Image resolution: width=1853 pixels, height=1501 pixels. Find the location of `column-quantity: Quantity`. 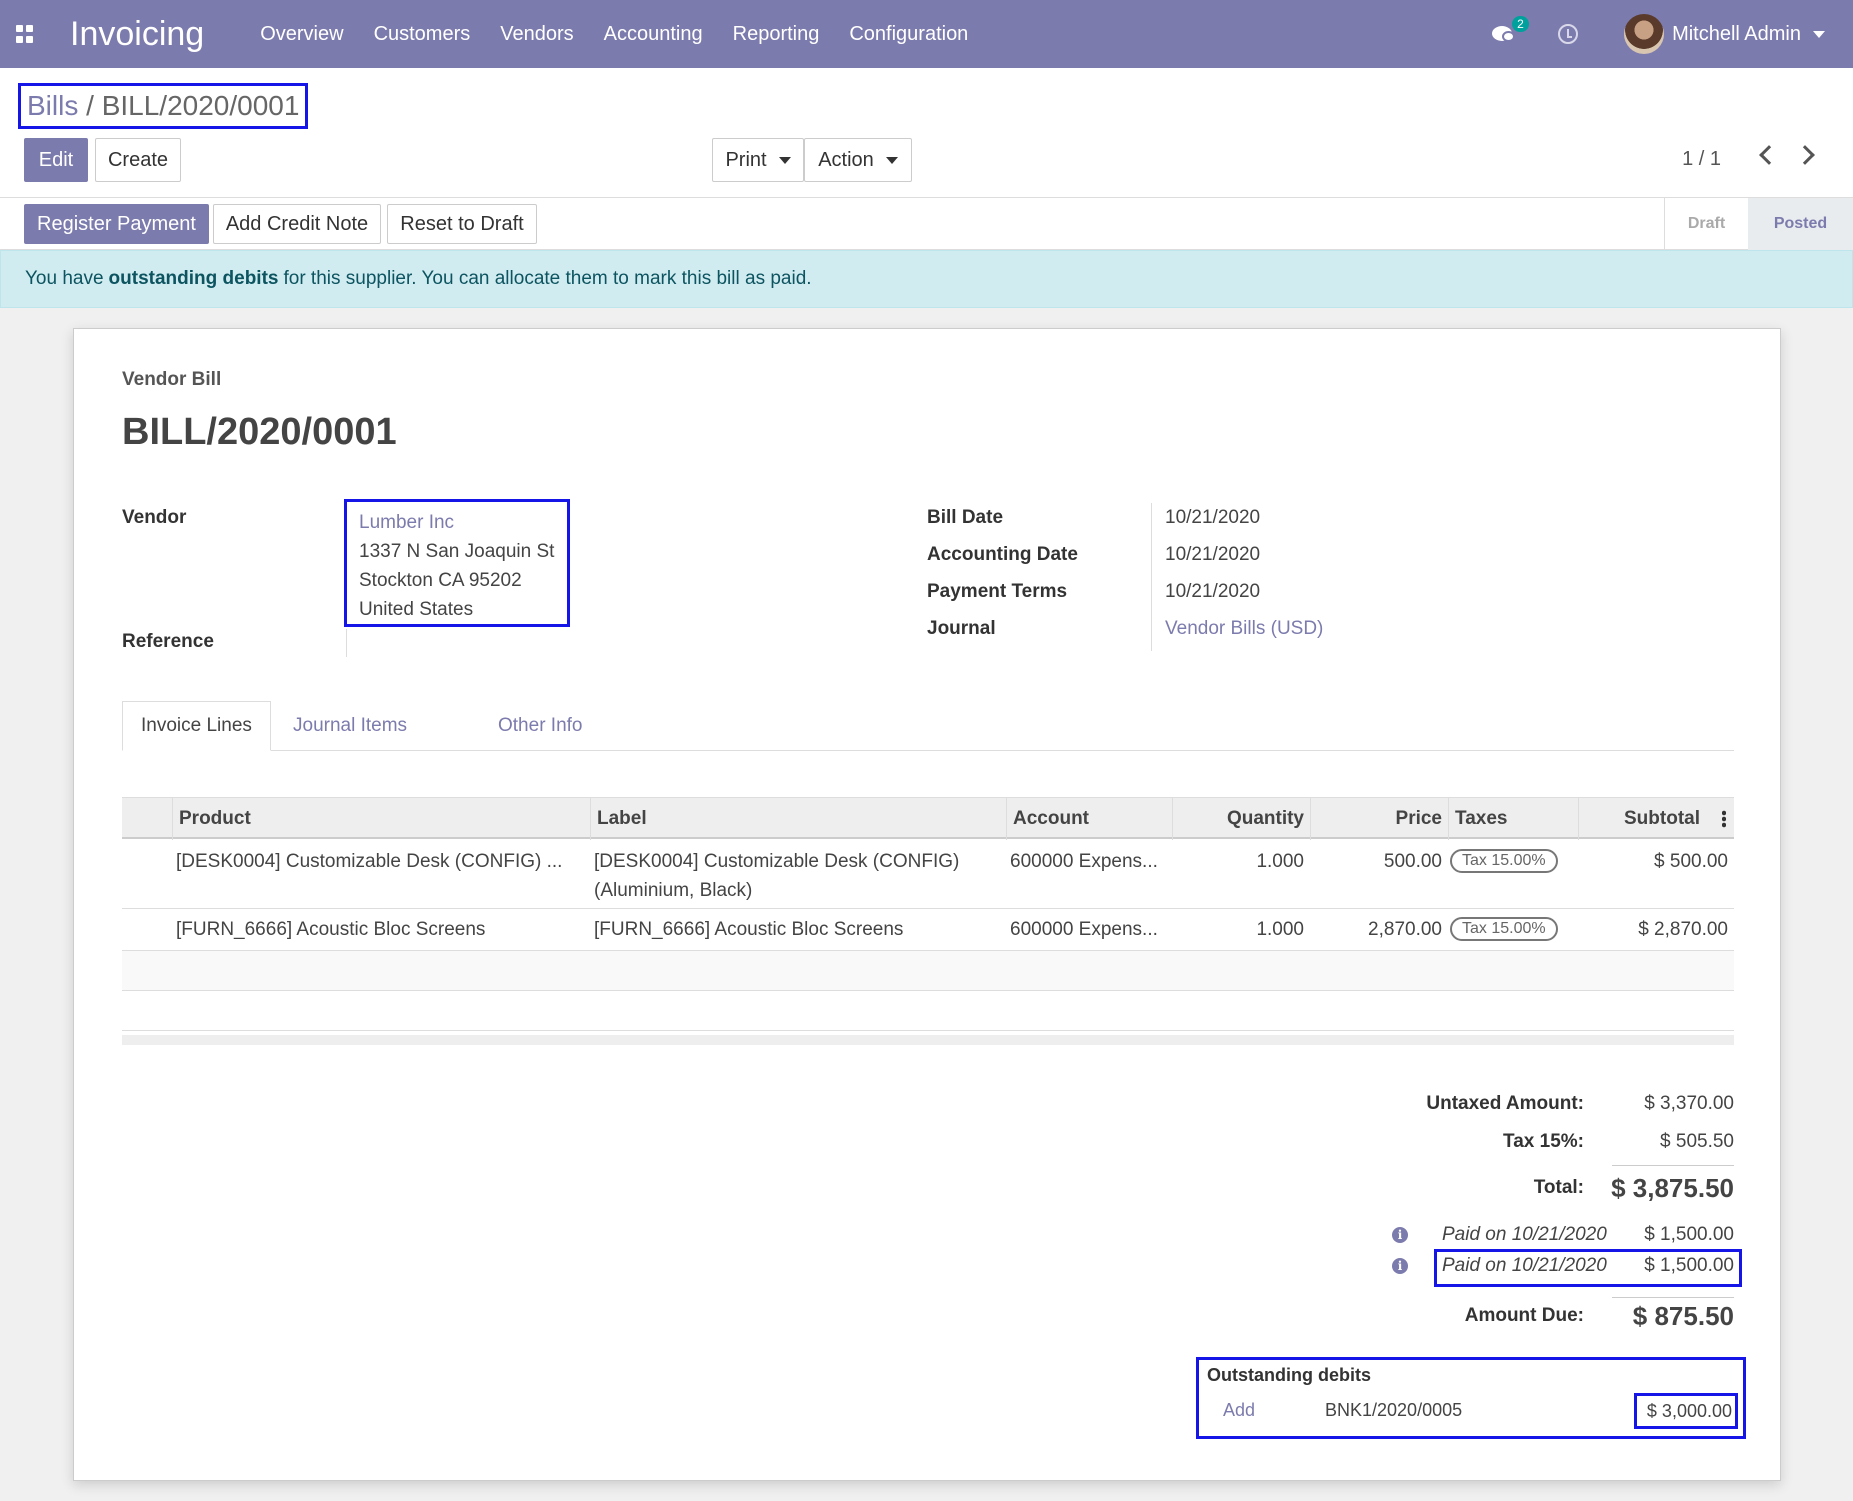

column-quantity: Quantity is located at coordinates (1241, 819).